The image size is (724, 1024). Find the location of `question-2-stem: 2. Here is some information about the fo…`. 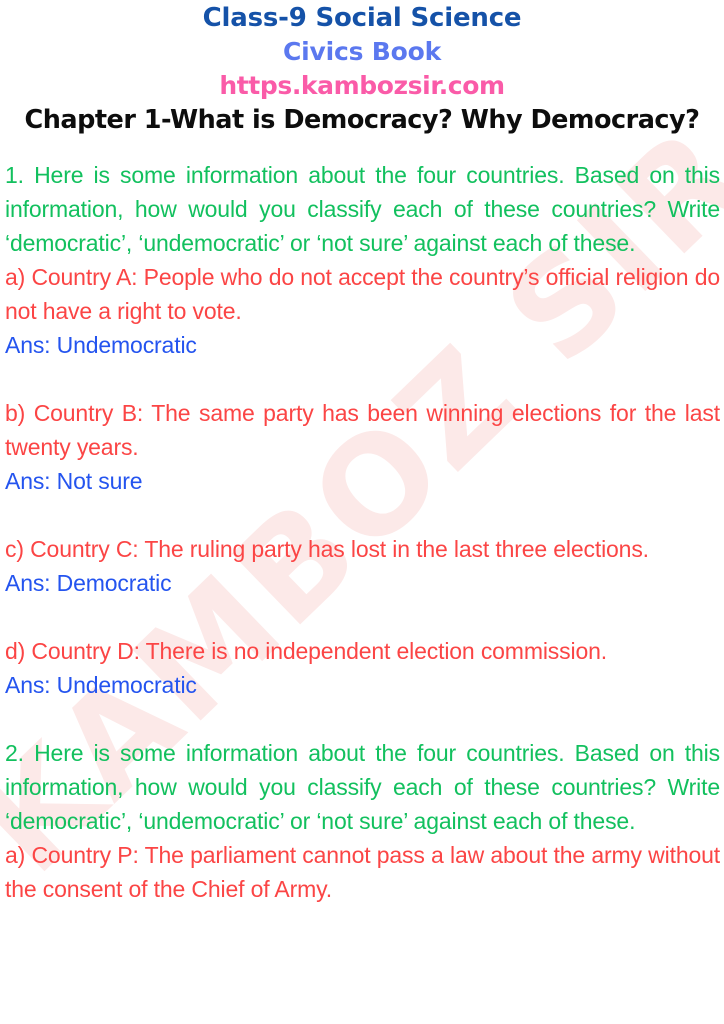

question-2-stem: 2. Here is some information about the fo… is located at coordinates (362, 786).